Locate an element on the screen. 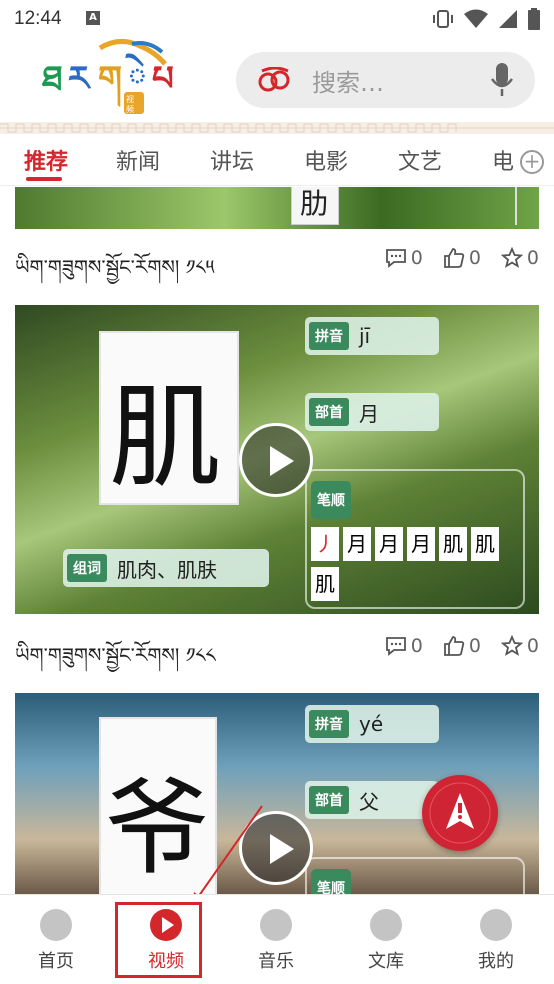 Image resolution: width=554 pixels, height=984 pixels. favorite-count: 0 is located at coordinates (532, 258).